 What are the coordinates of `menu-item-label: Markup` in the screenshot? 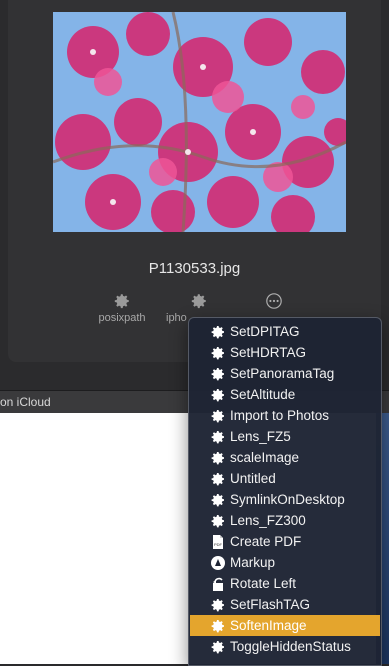 It's located at (253, 562).